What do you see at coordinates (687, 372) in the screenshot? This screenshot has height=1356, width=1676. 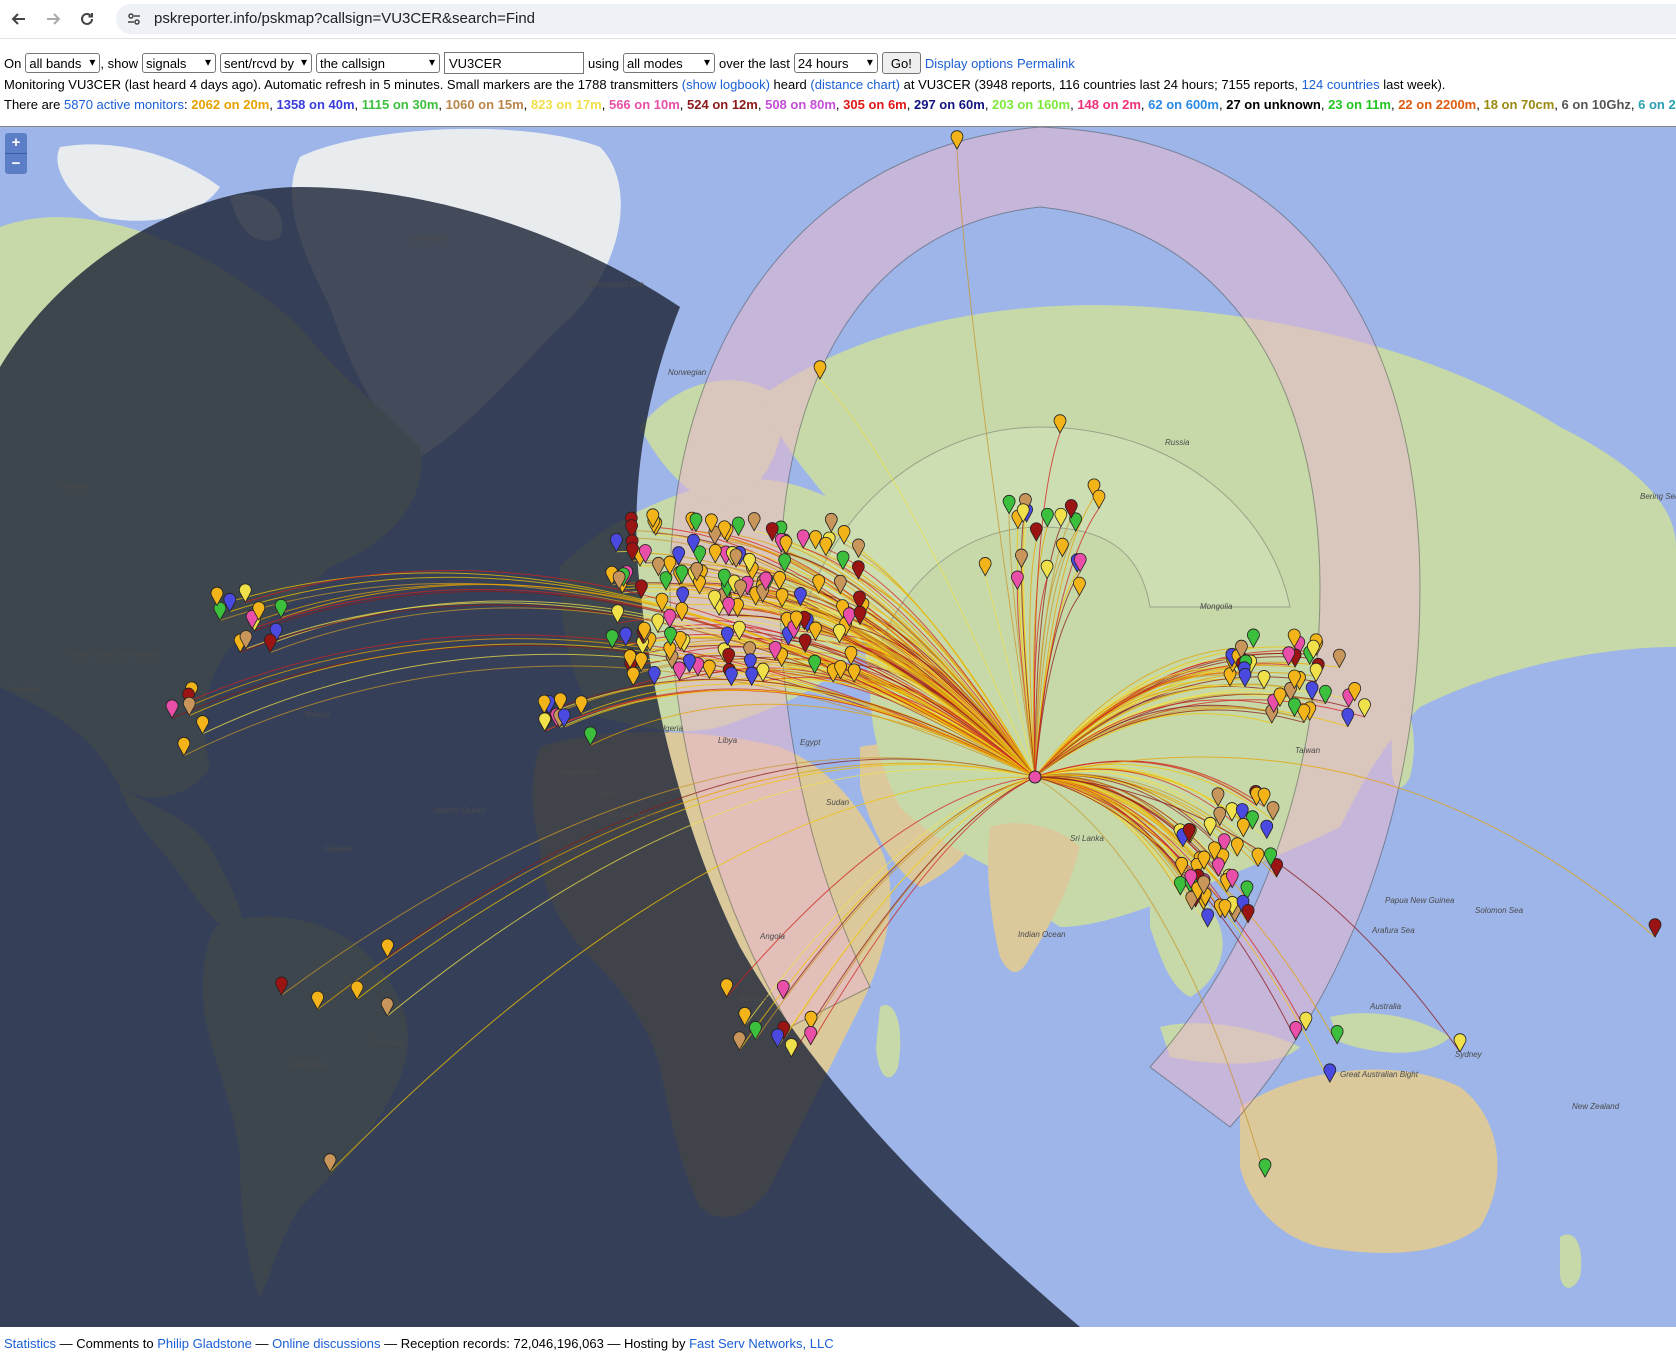 I see `map-label: Norwegian` at bounding box center [687, 372].